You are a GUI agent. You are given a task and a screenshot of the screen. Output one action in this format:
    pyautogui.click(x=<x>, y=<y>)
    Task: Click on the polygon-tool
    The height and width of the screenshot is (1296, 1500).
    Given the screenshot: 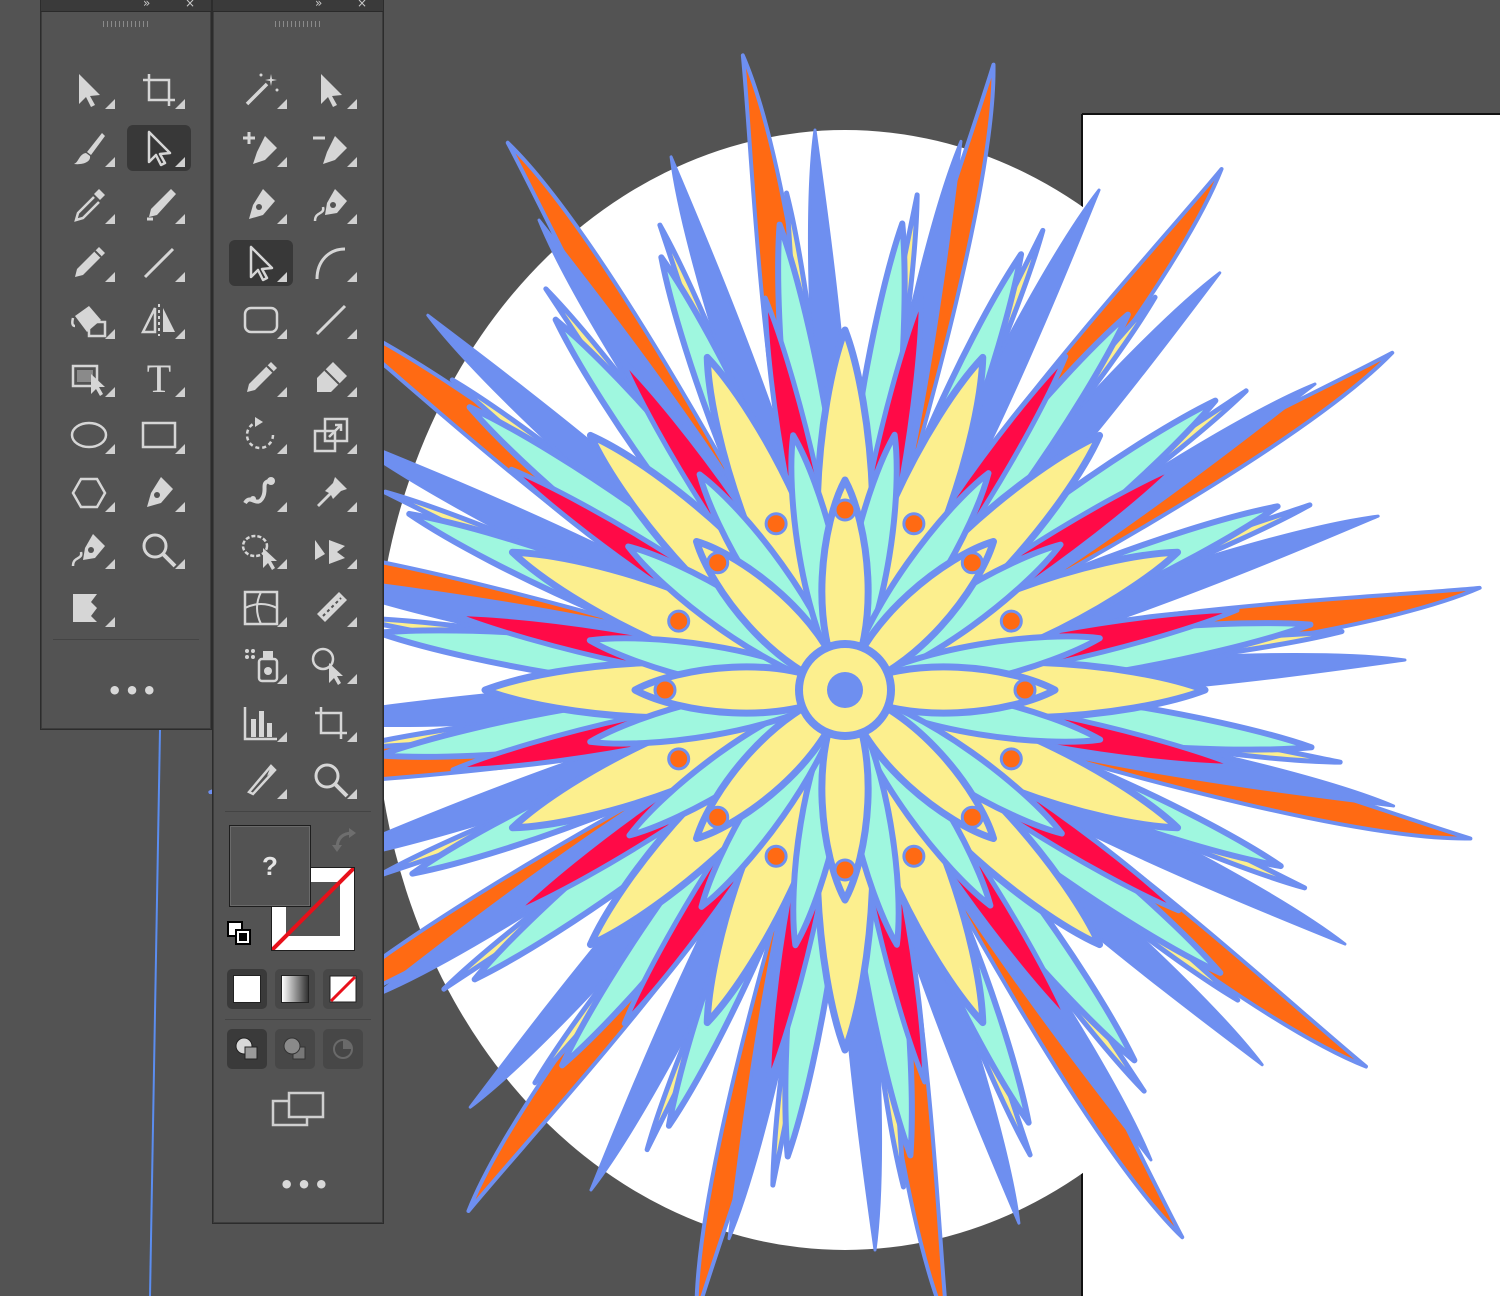 What is the action you would take?
    pyautogui.click(x=89, y=493)
    